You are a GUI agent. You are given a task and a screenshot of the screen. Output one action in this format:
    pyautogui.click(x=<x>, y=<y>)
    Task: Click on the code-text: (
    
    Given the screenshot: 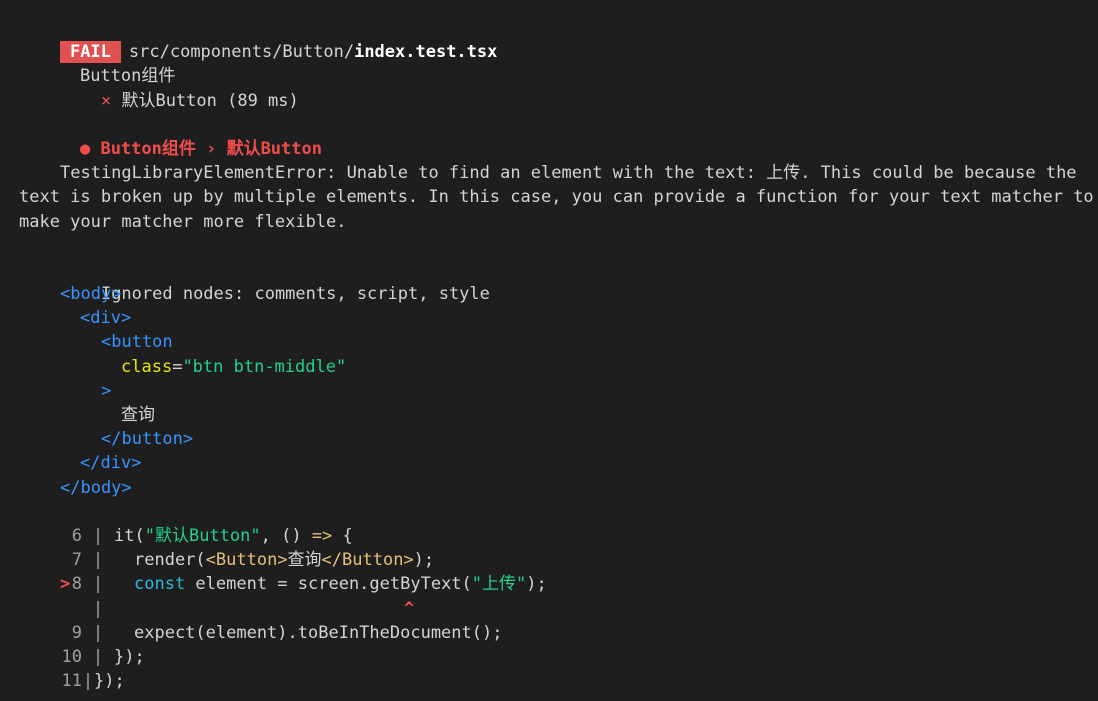 What is the action you would take?
    pyautogui.click(x=466, y=584)
    